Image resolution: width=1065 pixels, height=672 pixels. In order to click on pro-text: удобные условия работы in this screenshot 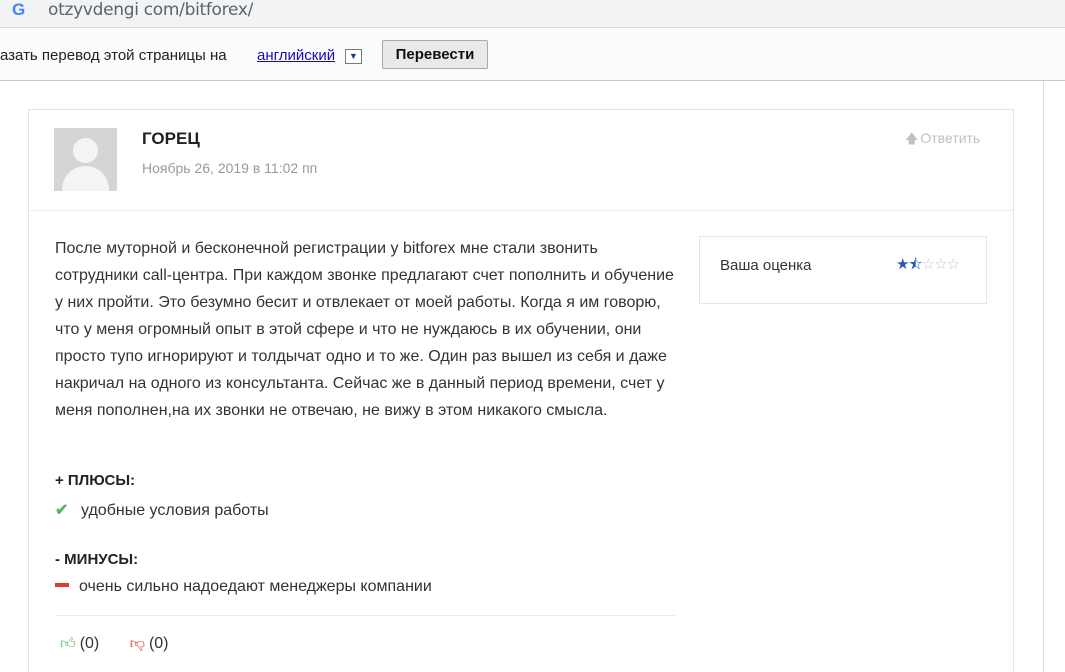, I will do `click(175, 510)`.